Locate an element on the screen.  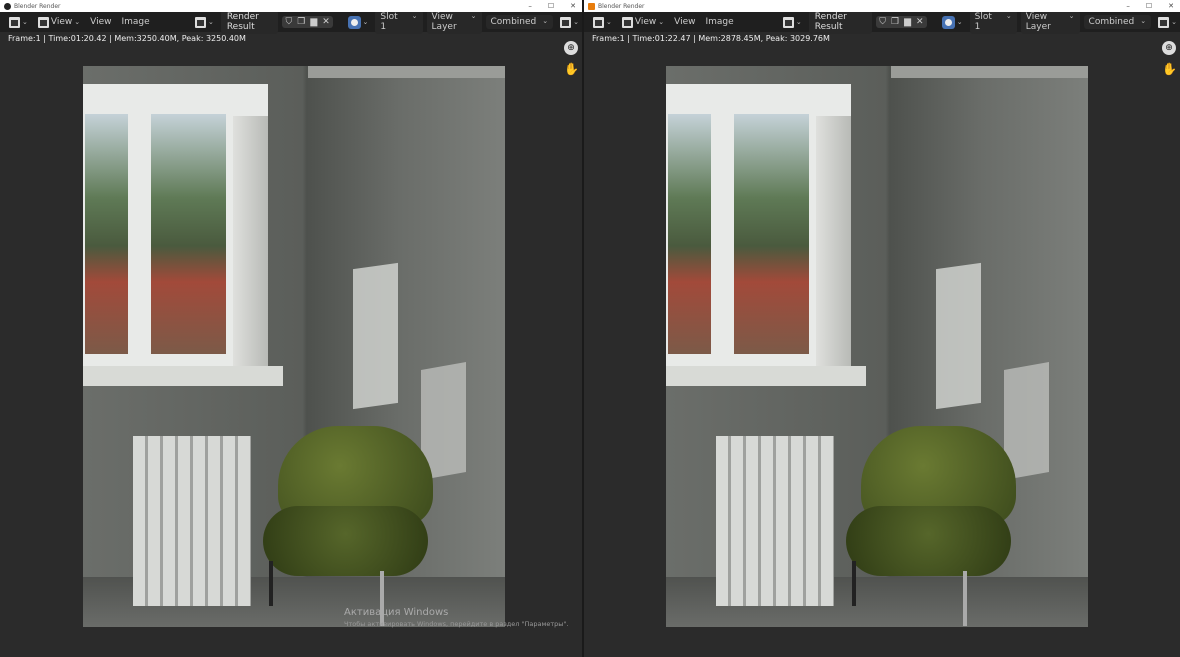
windows-activation-title: Активация Windows is located at coordinates (396, 612).